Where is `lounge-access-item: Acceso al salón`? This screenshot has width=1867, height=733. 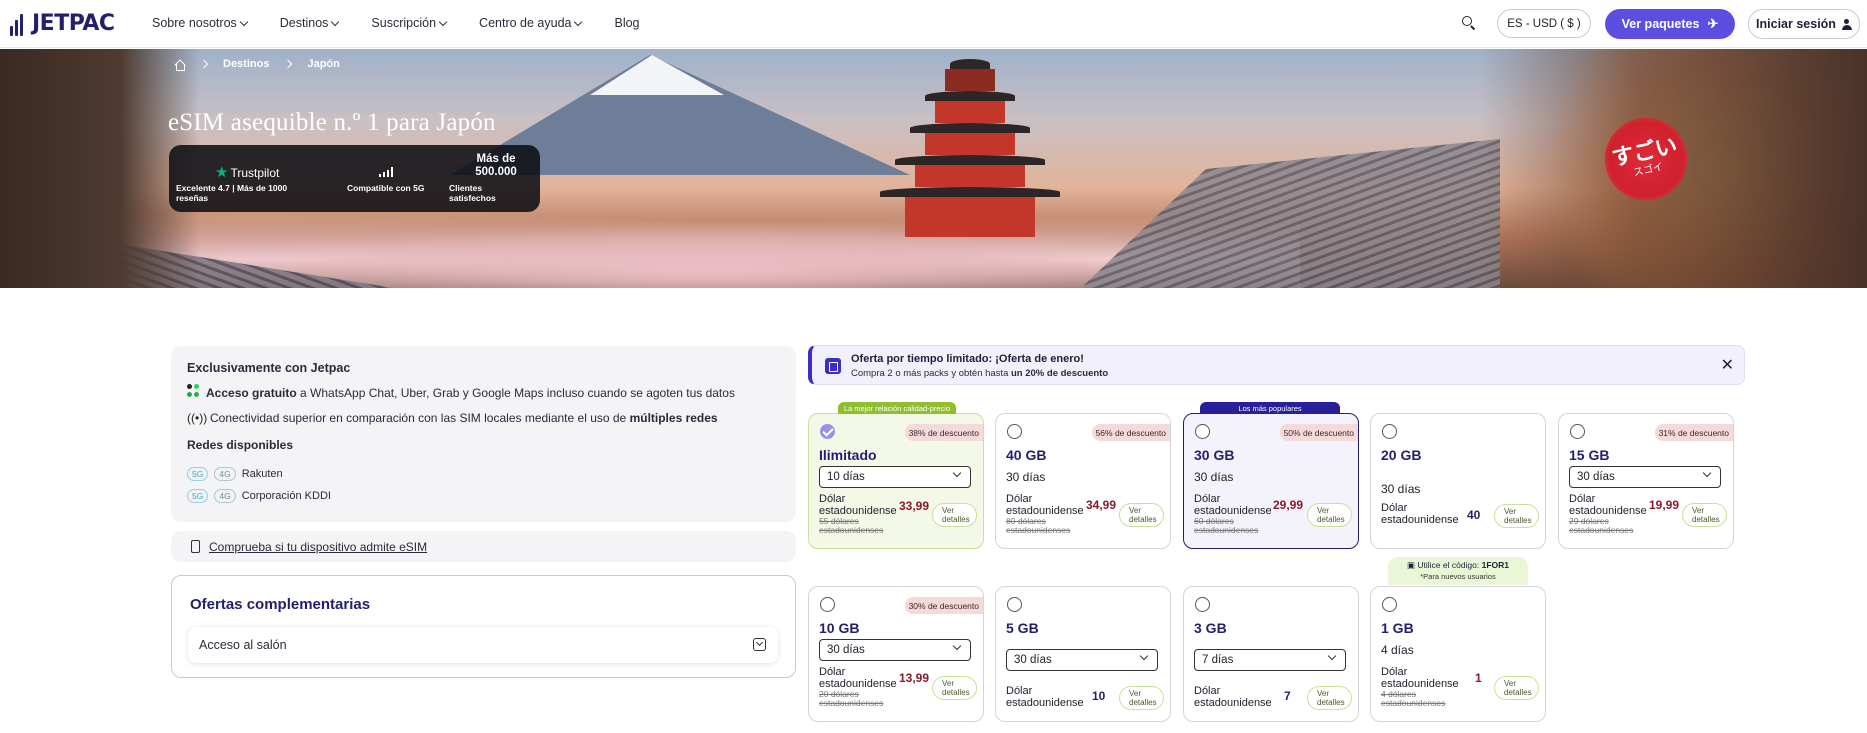
lounge-access-item: Acceso al salón is located at coordinates (483, 645).